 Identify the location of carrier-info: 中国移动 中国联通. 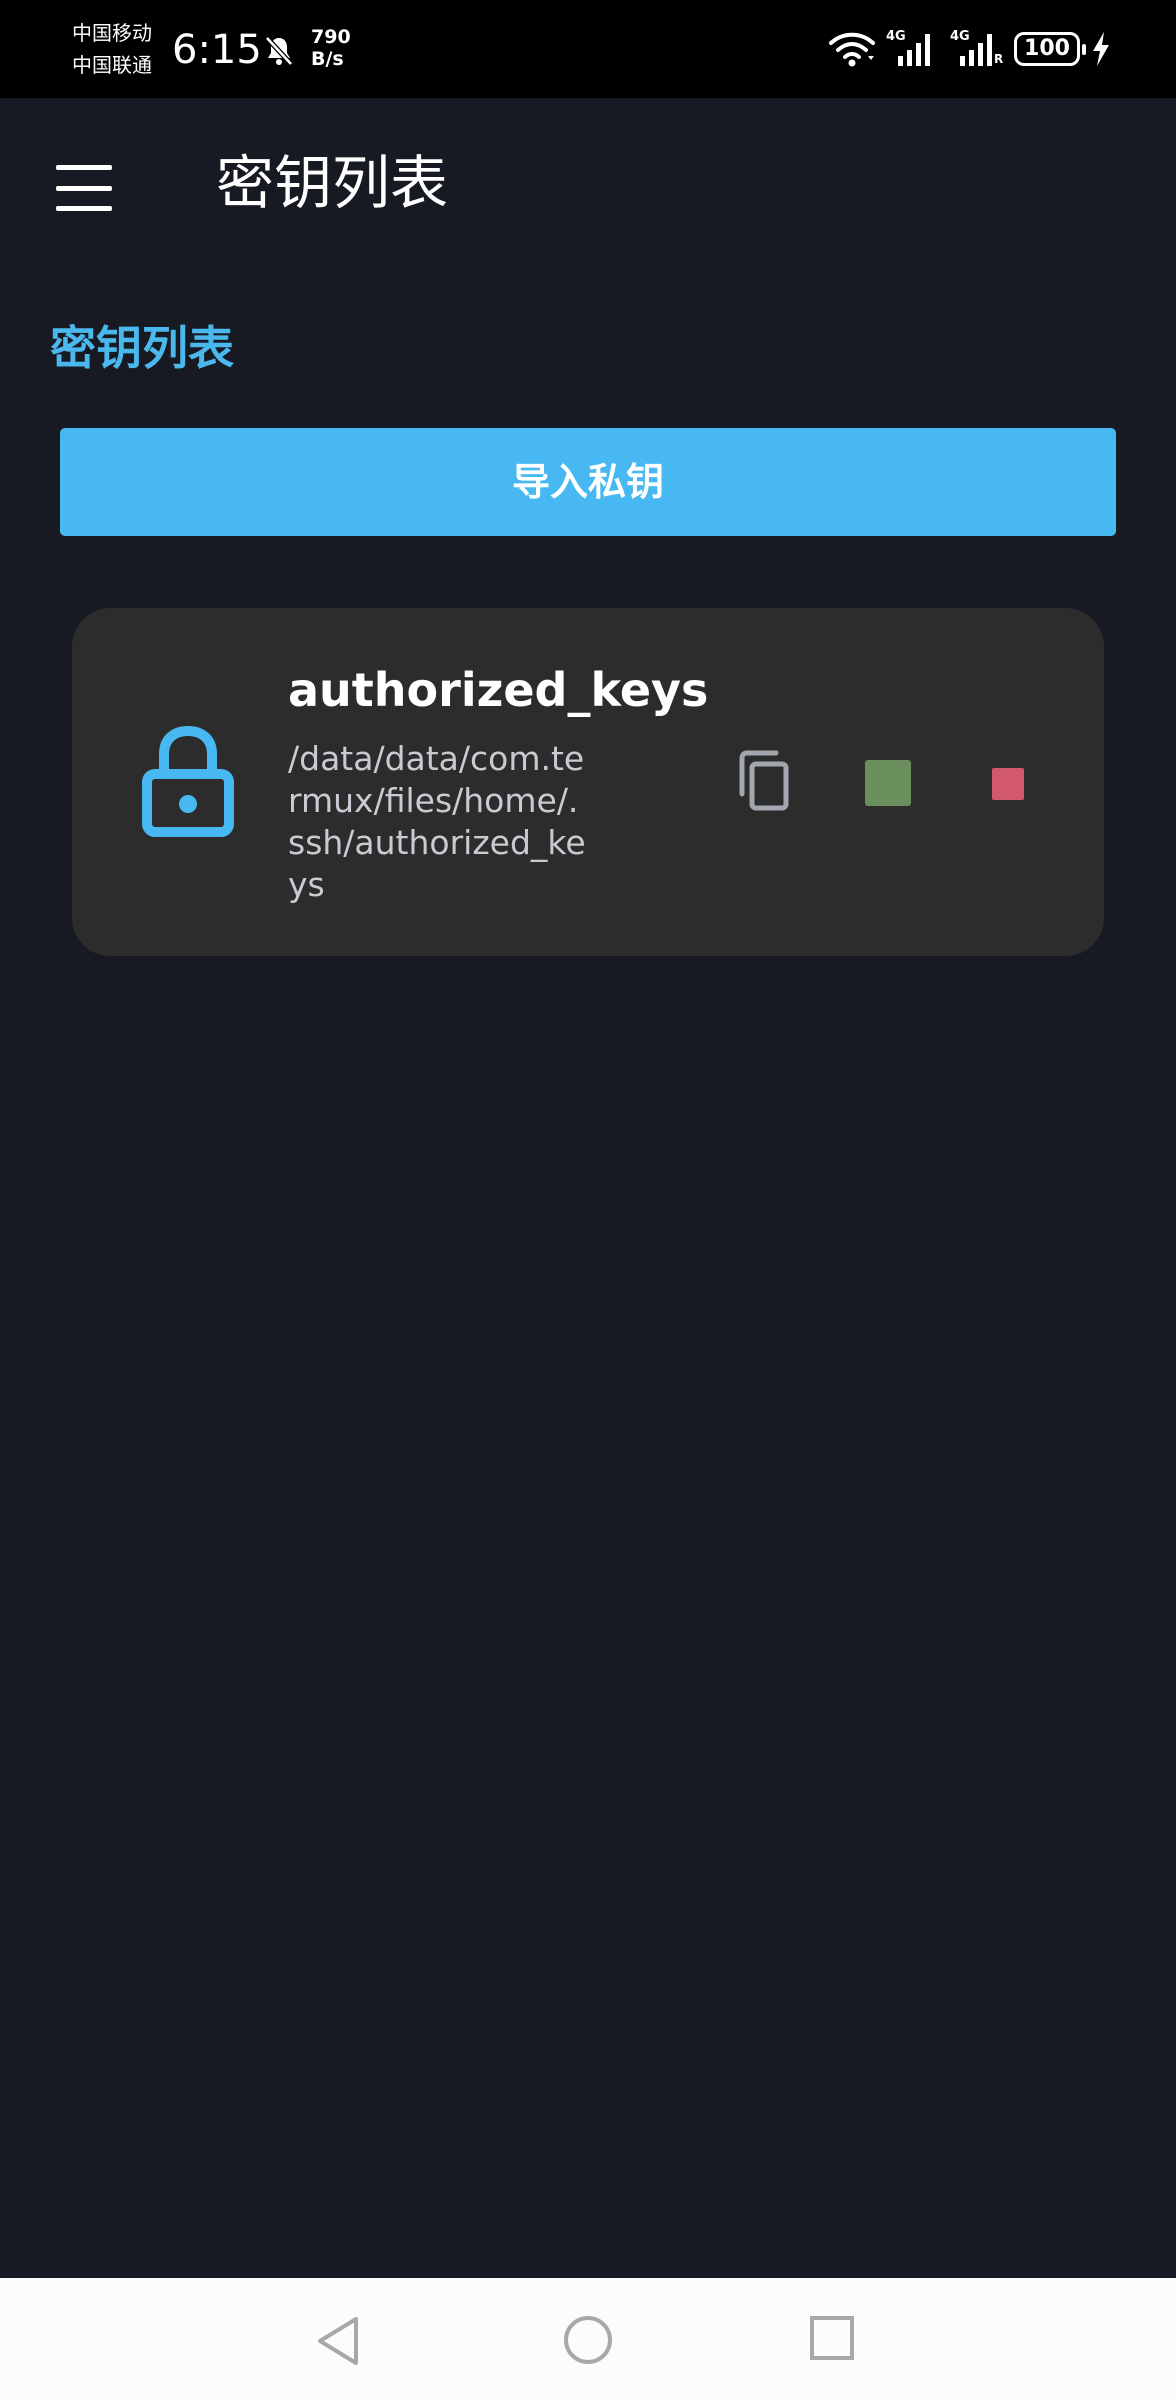
(122, 49).